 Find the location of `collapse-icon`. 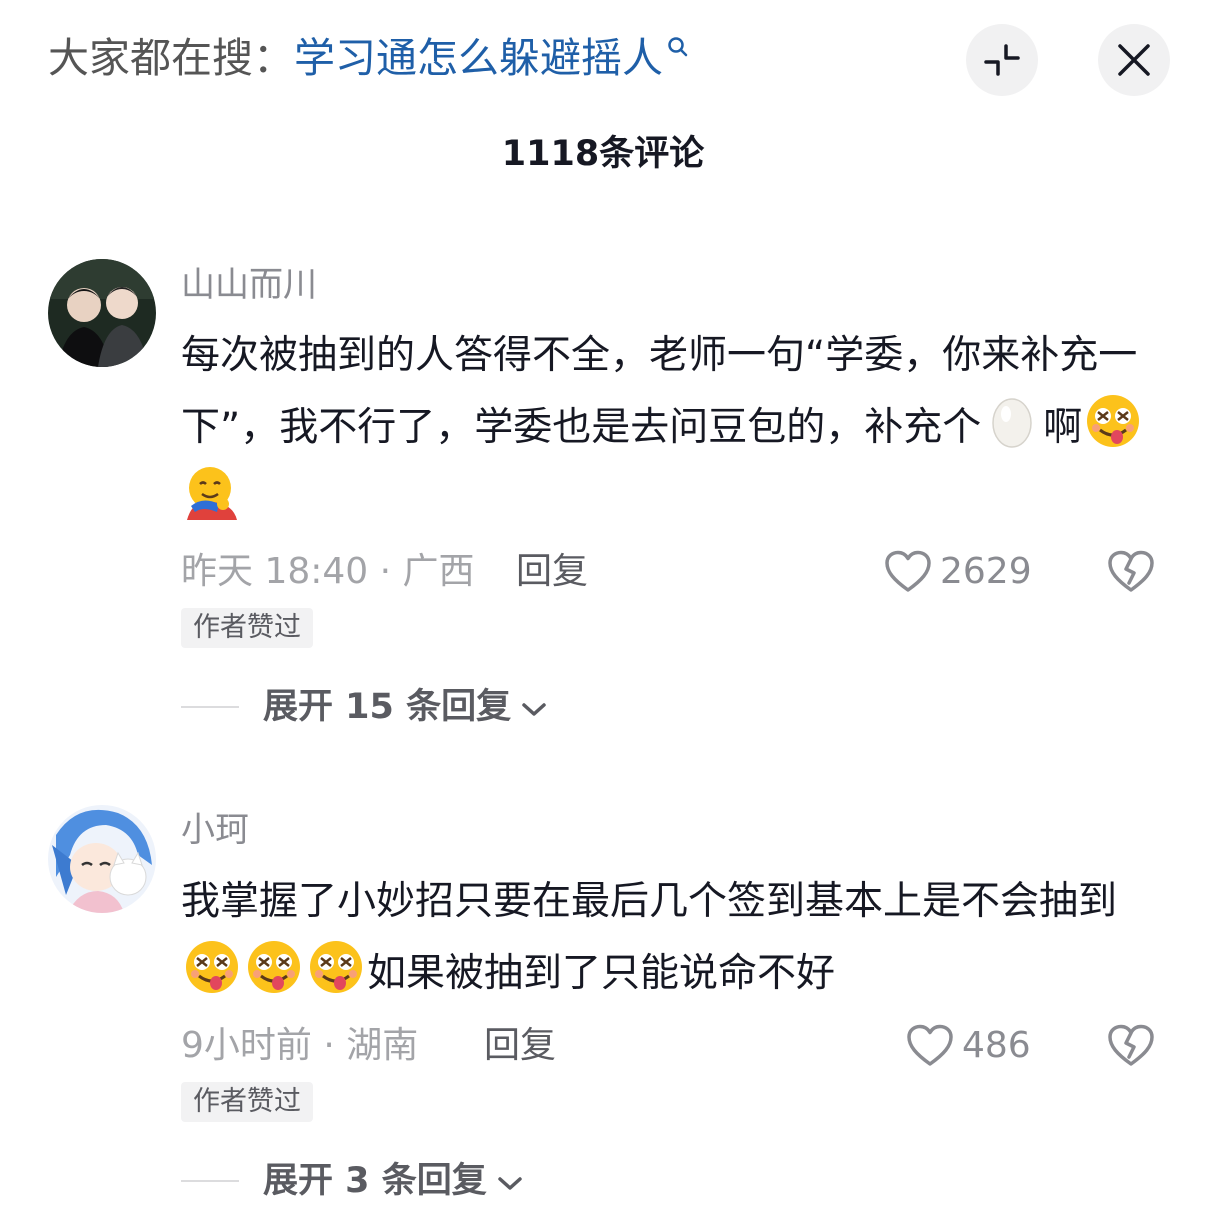

collapse-icon is located at coordinates (1002, 60).